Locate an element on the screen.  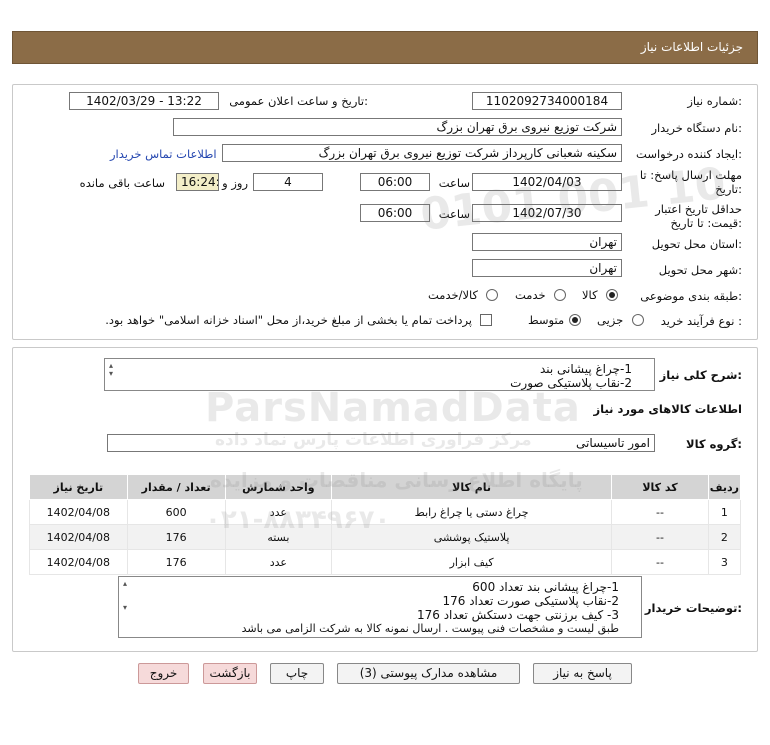
view-attachments-button: مشاهده مدارک پیوستی (3) is located at coordinates (428, 673).